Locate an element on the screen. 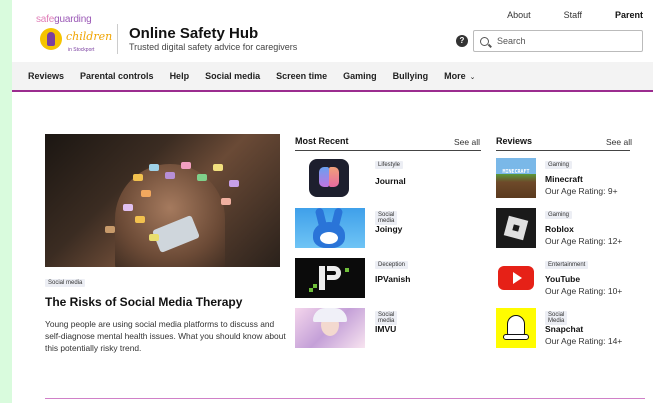 The image size is (653, 403). search-icon is located at coordinates (484, 41).